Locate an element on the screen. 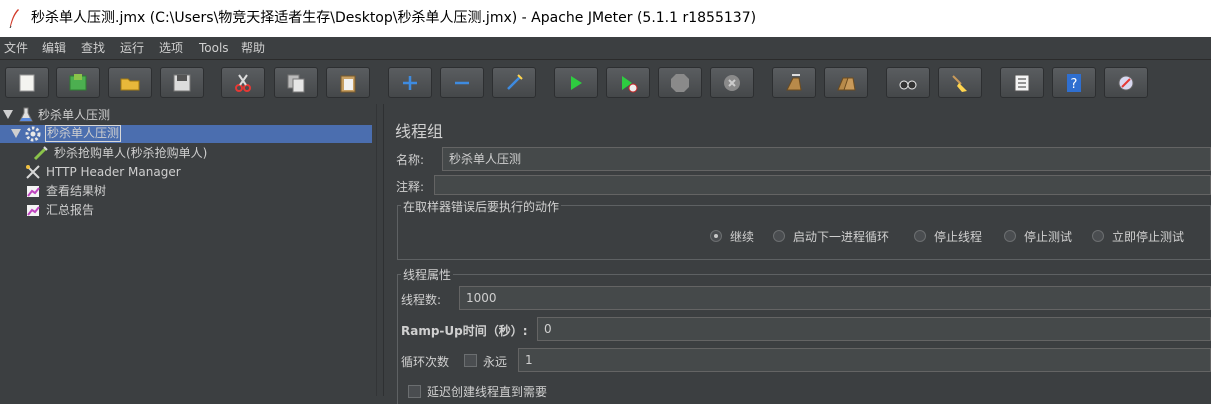  sampler-error-action-title: 在取样器错误后要执行的动作 is located at coordinates (481, 206).